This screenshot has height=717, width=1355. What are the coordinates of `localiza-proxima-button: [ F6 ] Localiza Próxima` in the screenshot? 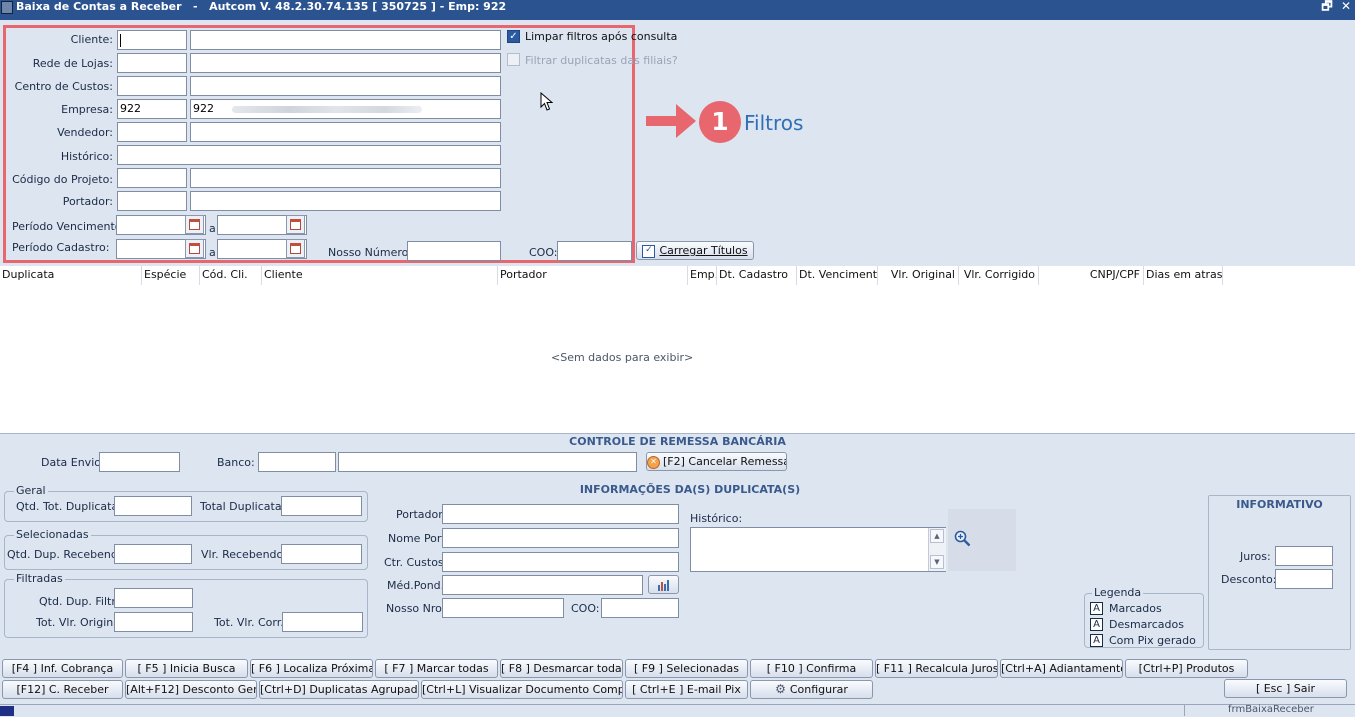 It's located at (311, 668).